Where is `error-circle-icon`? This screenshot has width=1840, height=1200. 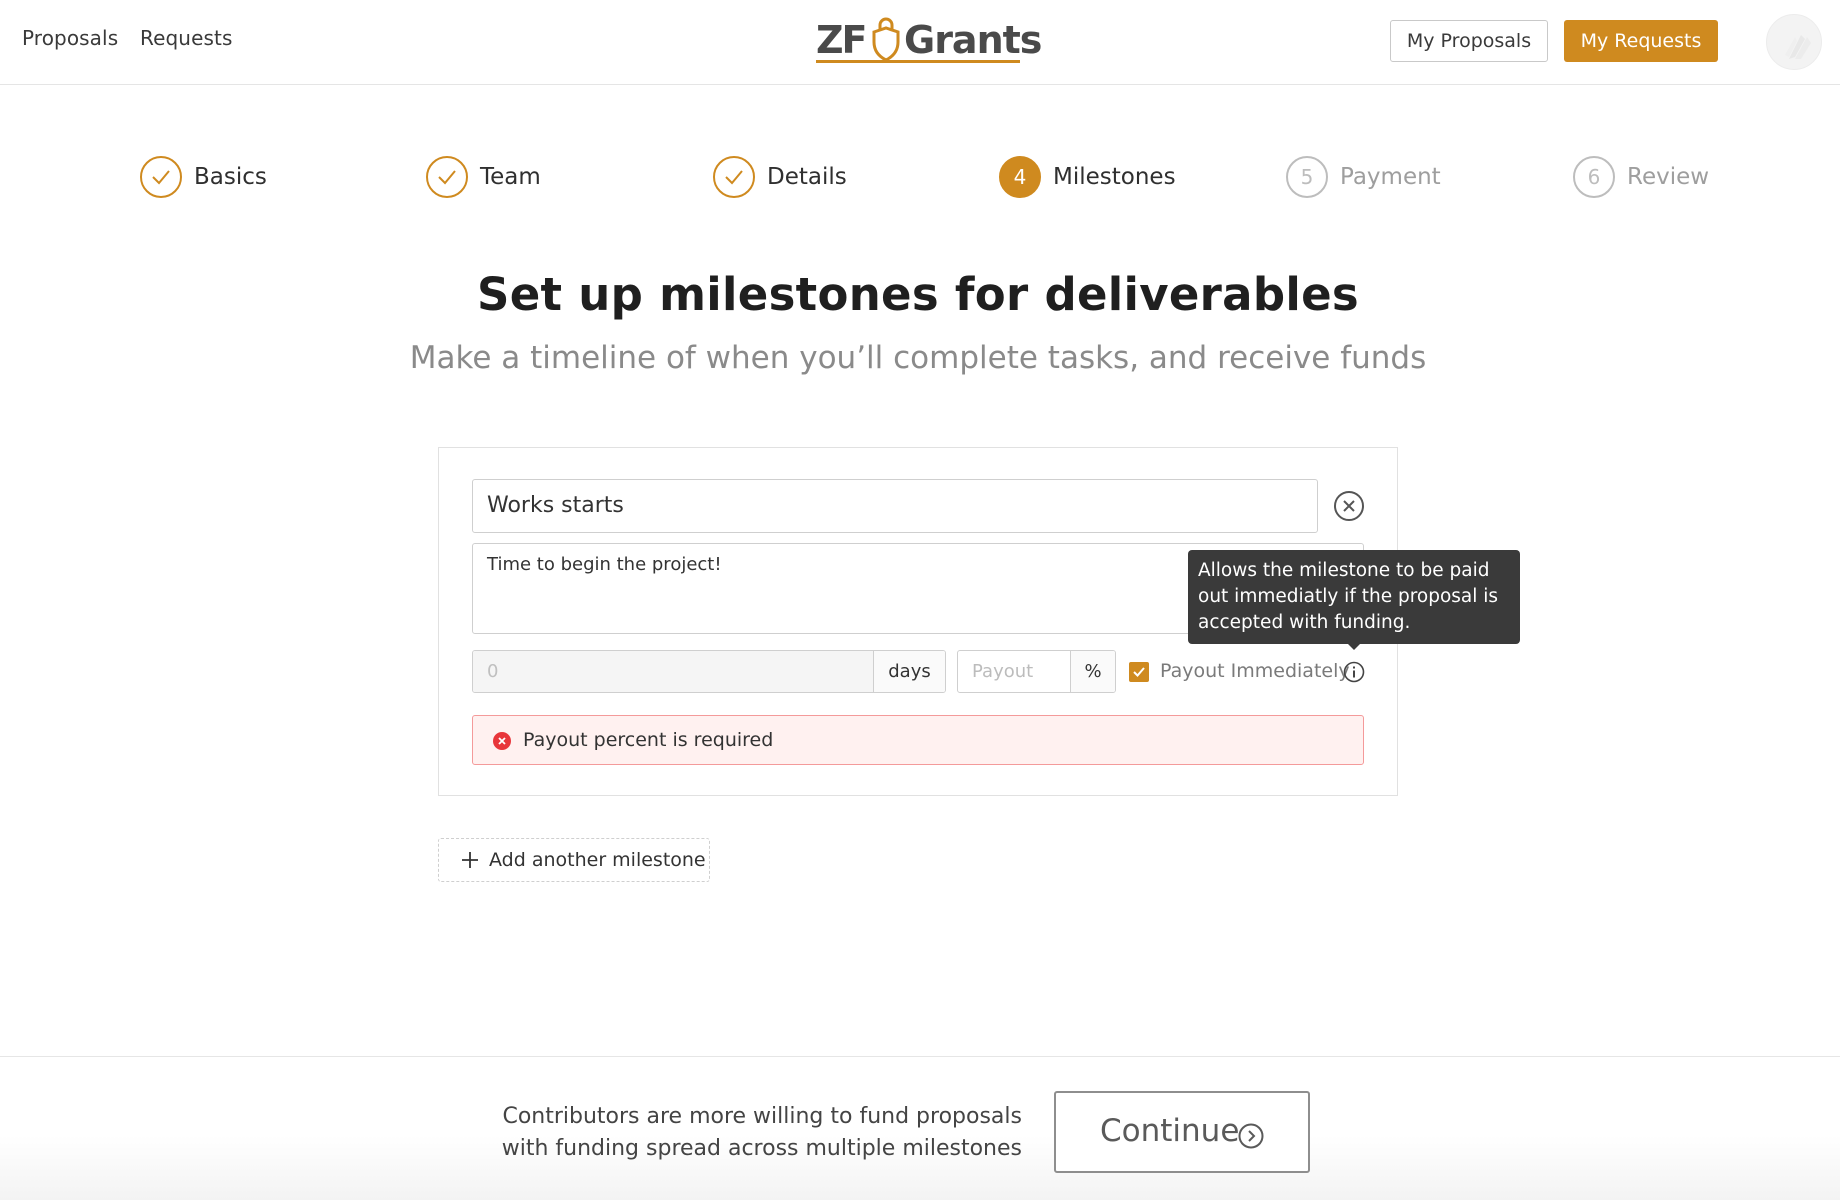
error-circle-icon is located at coordinates (502, 741).